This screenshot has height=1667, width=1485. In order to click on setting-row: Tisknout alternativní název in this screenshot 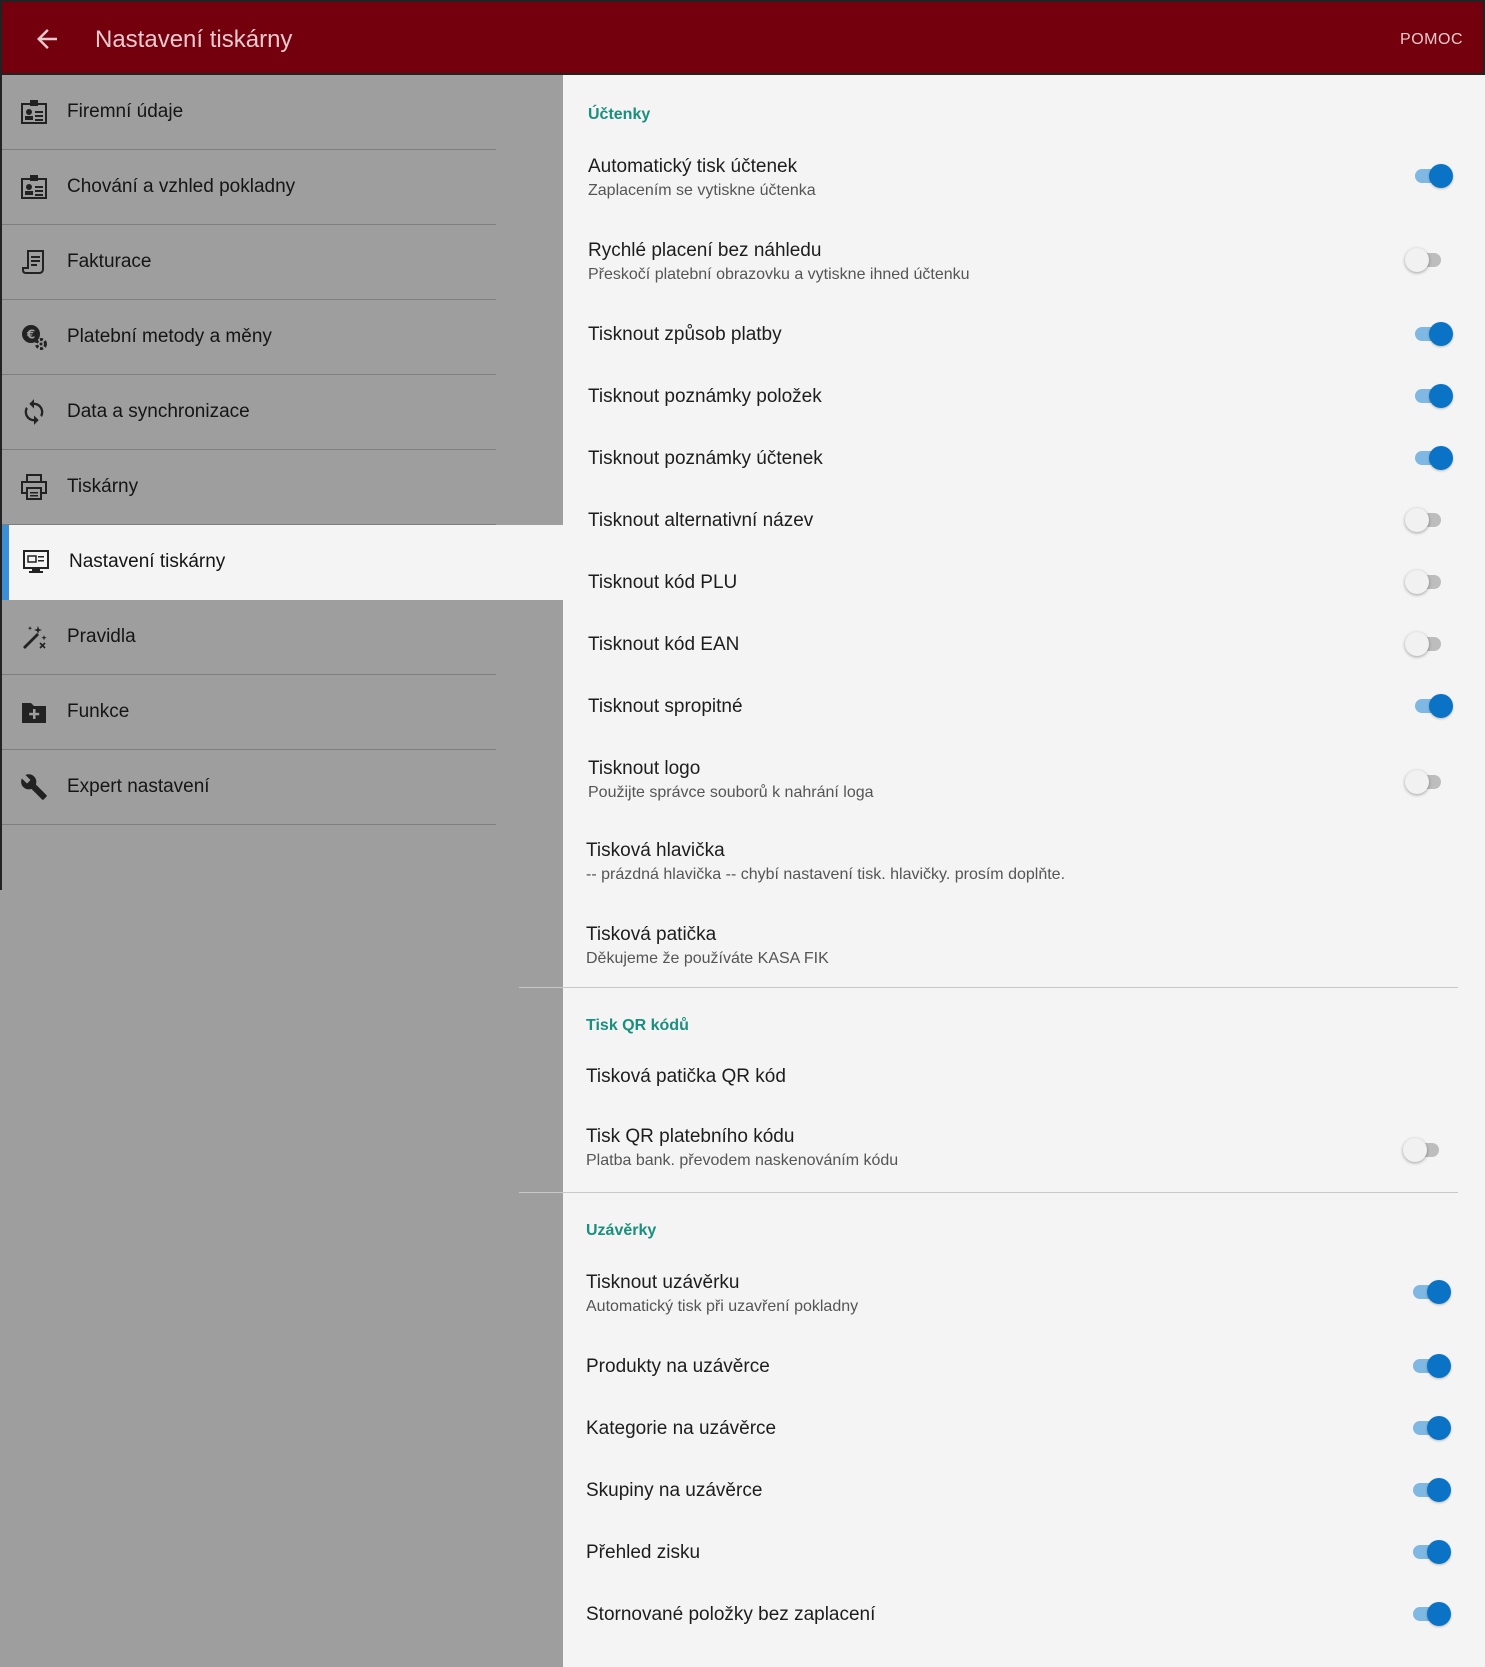, I will do `click(1024, 532)`.